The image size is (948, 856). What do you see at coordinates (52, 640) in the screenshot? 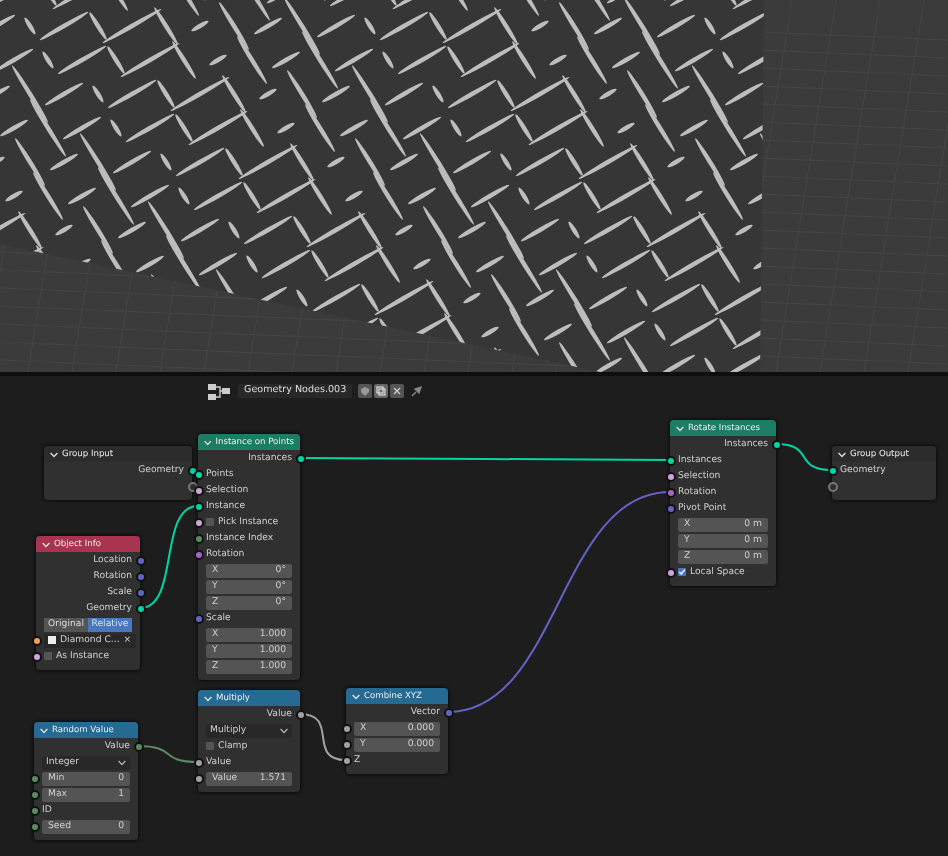
I see `object-icon` at bounding box center [52, 640].